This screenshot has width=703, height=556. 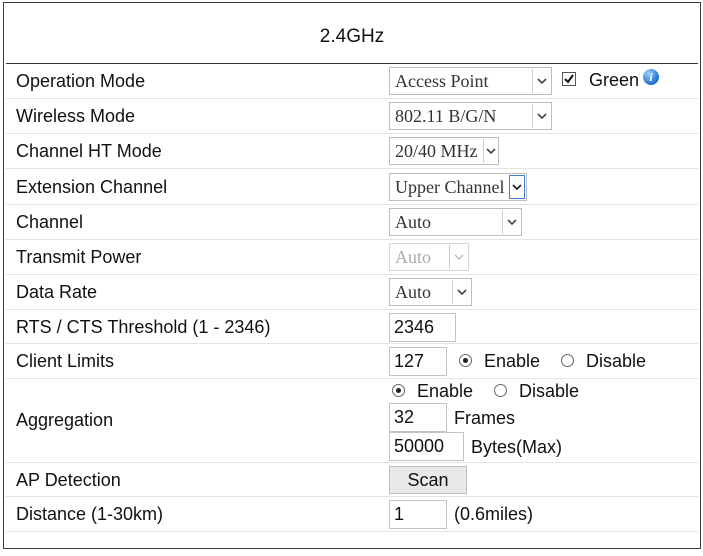 I want to click on extension-channel-value: Upper Channel, so click(x=450, y=187).